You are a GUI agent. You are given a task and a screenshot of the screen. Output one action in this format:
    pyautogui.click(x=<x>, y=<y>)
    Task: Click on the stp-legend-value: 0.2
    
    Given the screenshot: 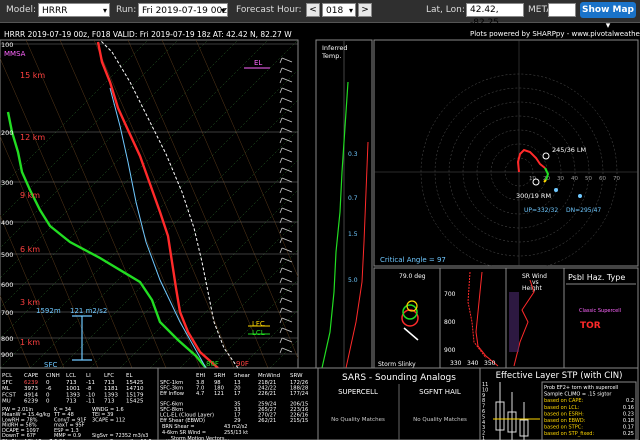 What is the action you would take?
    pyautogui.click(x=630, y=401)
    